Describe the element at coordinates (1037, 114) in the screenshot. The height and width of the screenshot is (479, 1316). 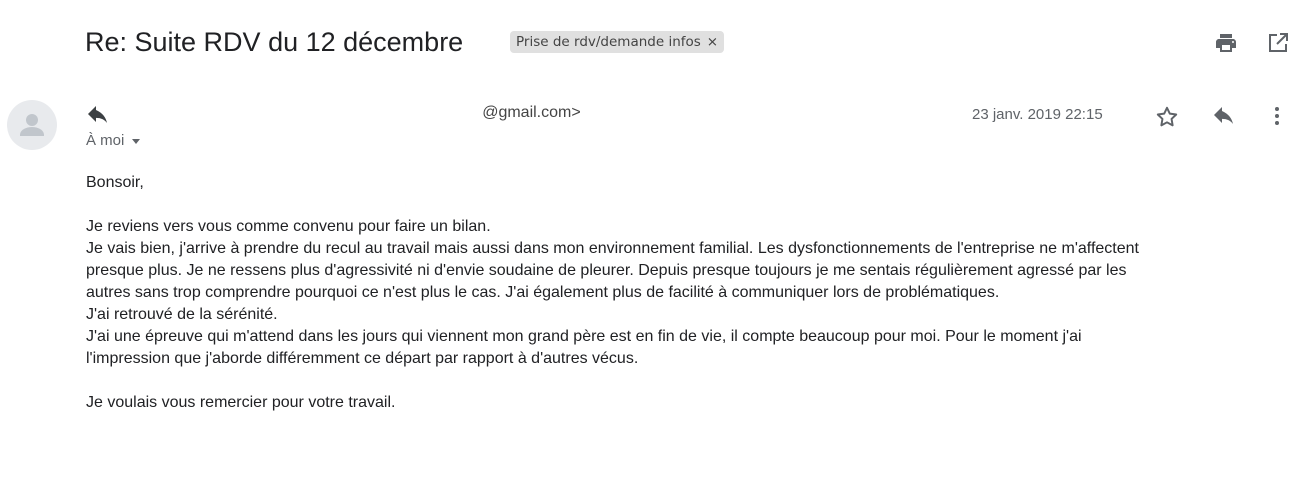
I see `email-date: 23 janv. 2019 22:15` at that location.